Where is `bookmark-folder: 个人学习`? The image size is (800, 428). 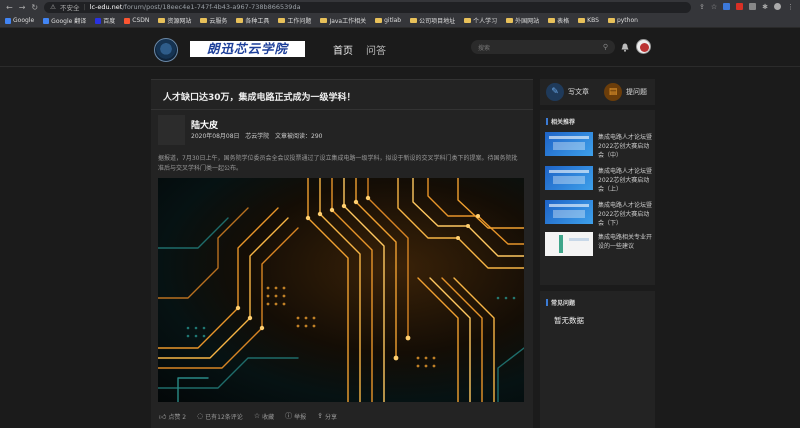
bookmark-folder: 个人学习 is located at coordinates (480, 20).